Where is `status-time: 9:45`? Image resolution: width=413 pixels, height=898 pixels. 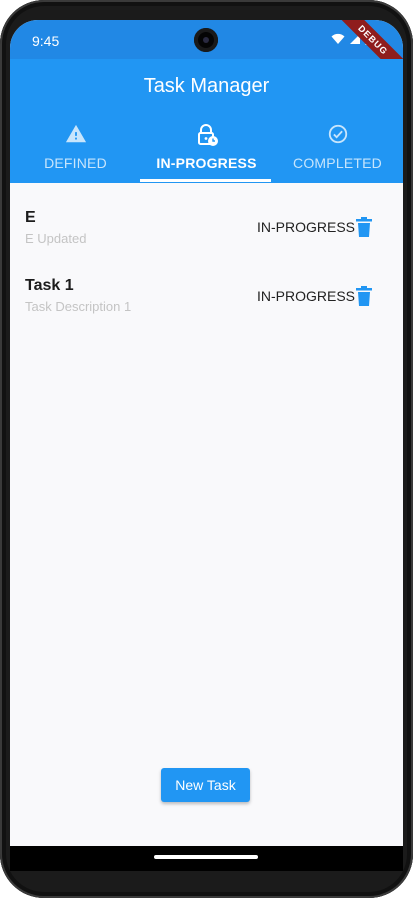 status-time: 9:45 is located at coordinates (46, 41).